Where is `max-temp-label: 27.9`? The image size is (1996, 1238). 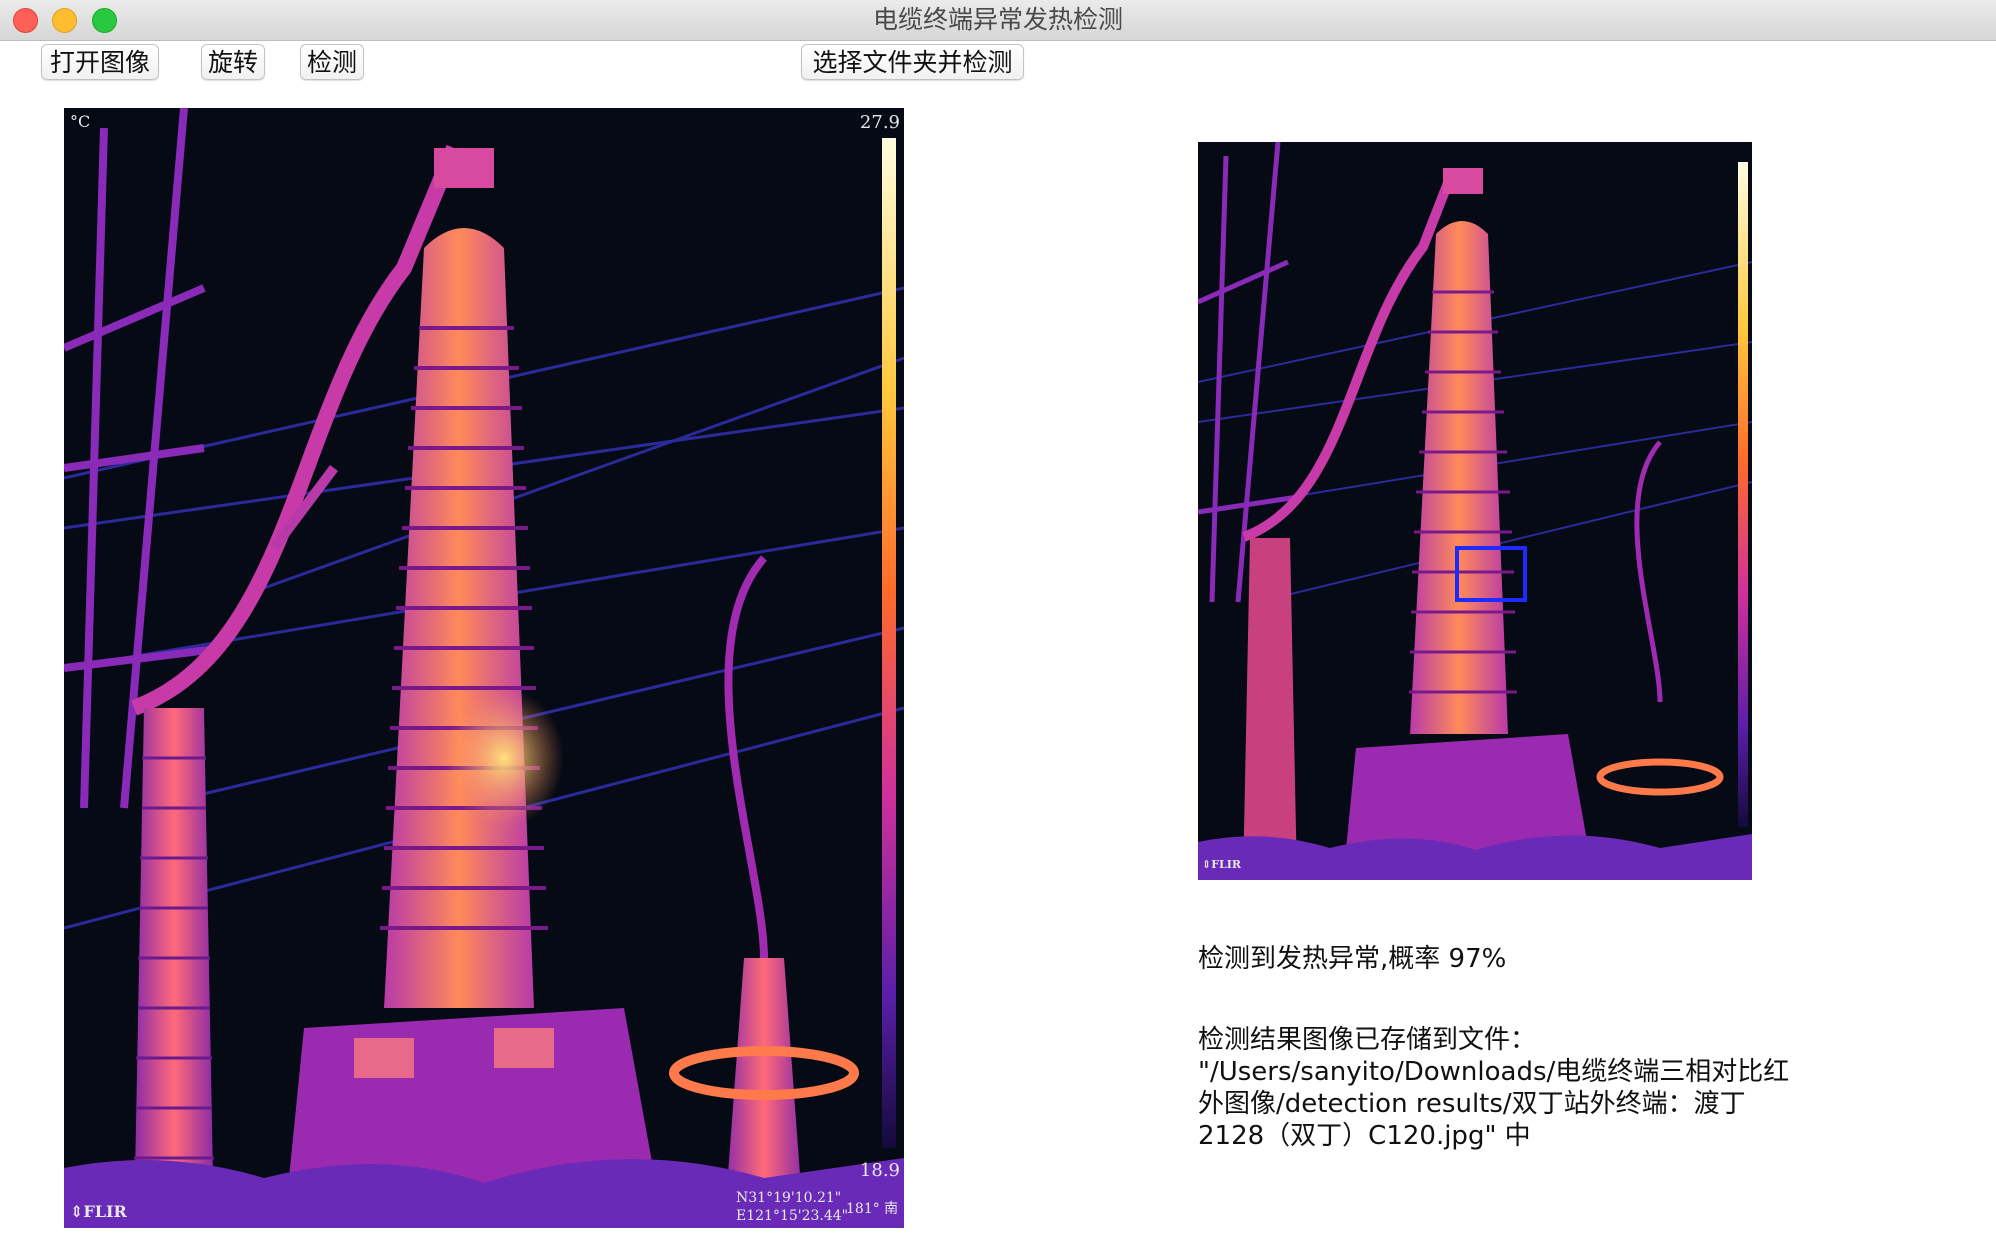
max-temp-label: 27.9 is located at coordinates (879, 122).